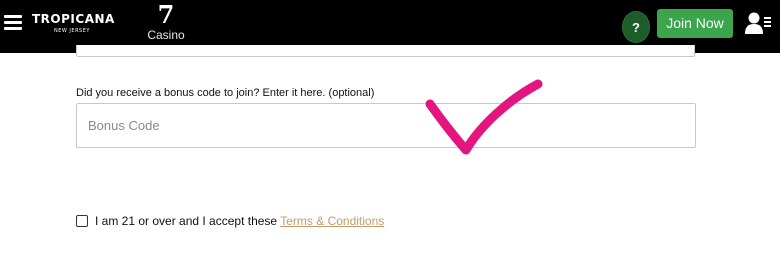 Image resolution: width=780 pixels, height=253 pixels. What do you see at coordinates (166, 14) in the screenshot?
I see `casino-numeral: 7` at bounding box center [166, 14].